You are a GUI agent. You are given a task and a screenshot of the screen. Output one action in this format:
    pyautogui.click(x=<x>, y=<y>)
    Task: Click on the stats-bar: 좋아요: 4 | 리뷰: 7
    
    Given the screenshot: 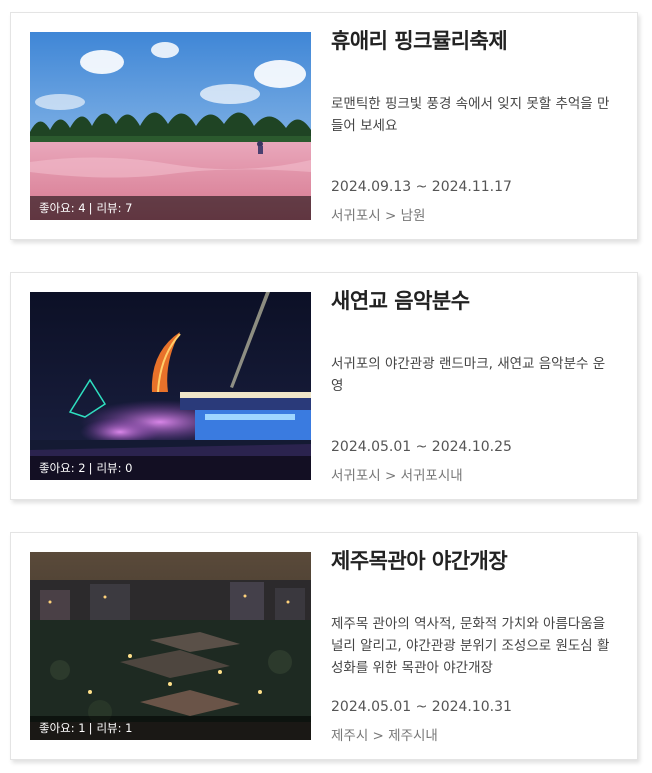 What is the action you would take?
    pyautogui.click(x=170, y=208)
    